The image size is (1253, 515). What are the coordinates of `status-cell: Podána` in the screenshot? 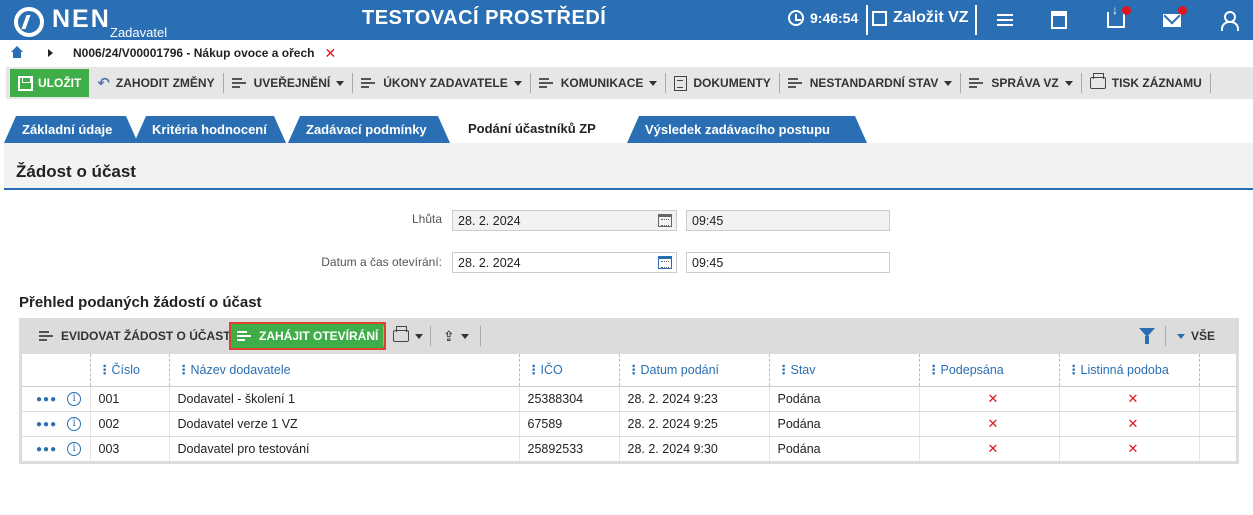 It's located at (844, 424).